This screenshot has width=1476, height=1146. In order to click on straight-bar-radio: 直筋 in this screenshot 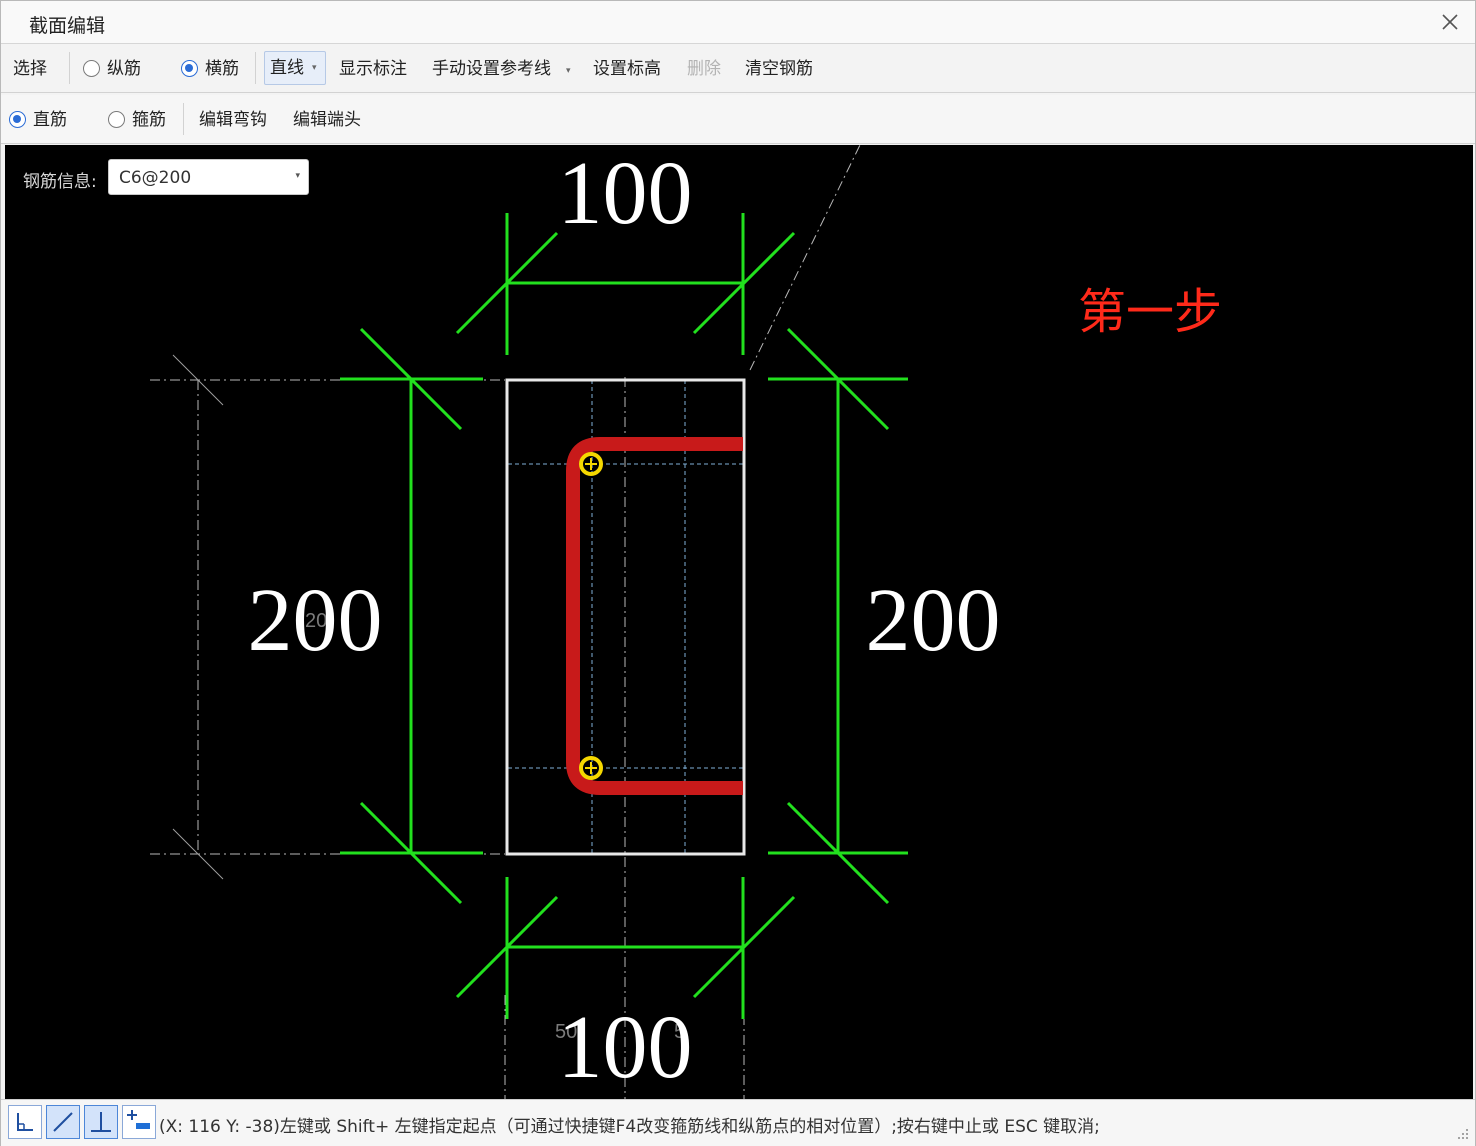, I will do `click(38, 120)`.